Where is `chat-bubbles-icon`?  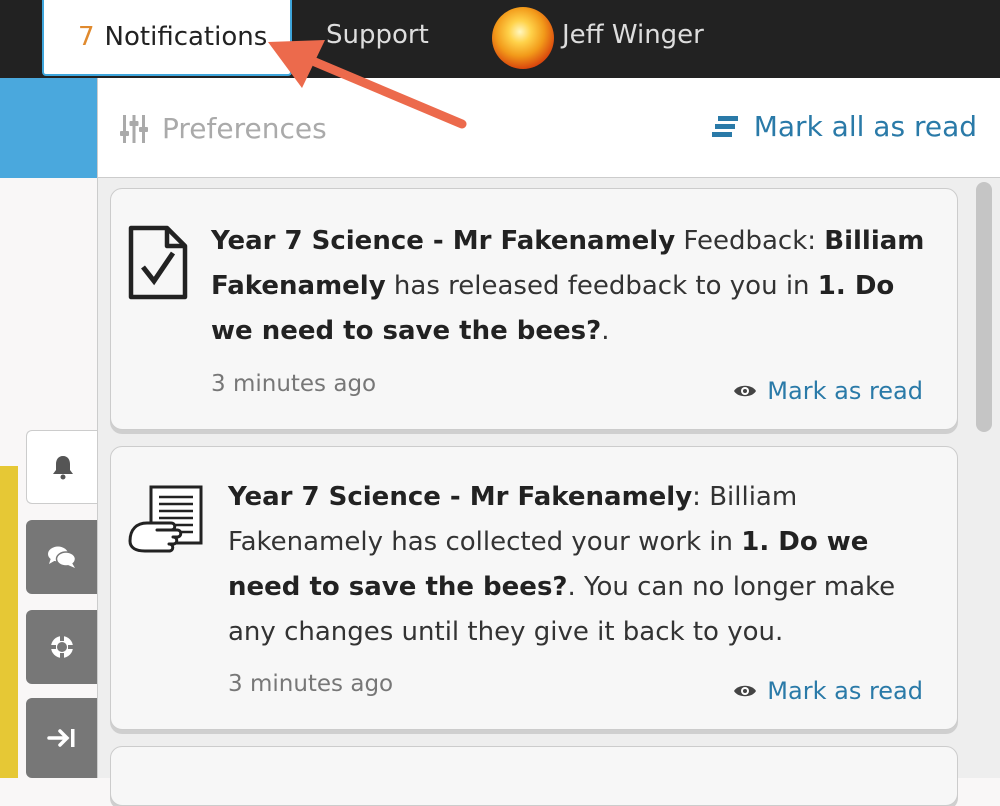 chat-bubbles-icon is located at coordinates (62, 557).